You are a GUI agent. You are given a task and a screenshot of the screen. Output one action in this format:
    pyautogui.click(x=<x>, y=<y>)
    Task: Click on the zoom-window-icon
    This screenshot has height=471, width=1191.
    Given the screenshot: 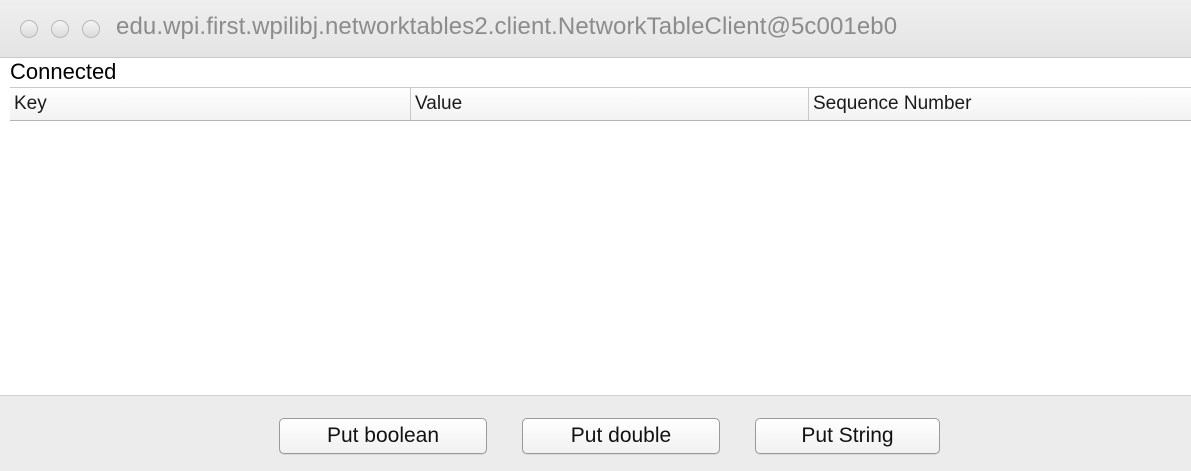 What is the action you would take?
    pyautogui.click(x=91, y=29)
    